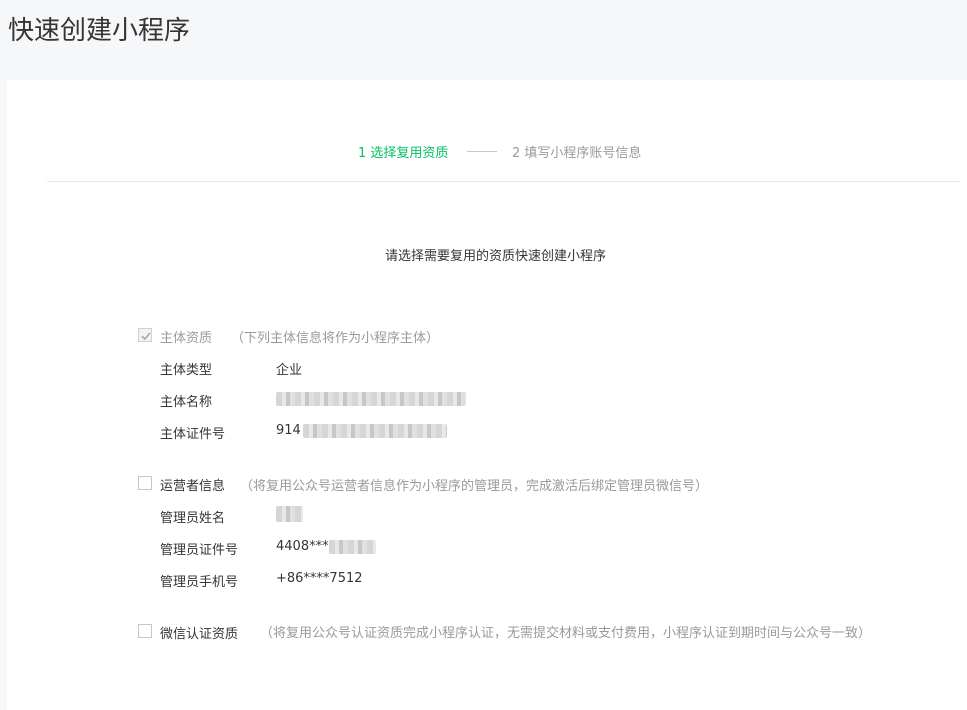 The width and height of the screenshot is (967, 710). I want to click on entity-id-value: 914, so click(288, 430).